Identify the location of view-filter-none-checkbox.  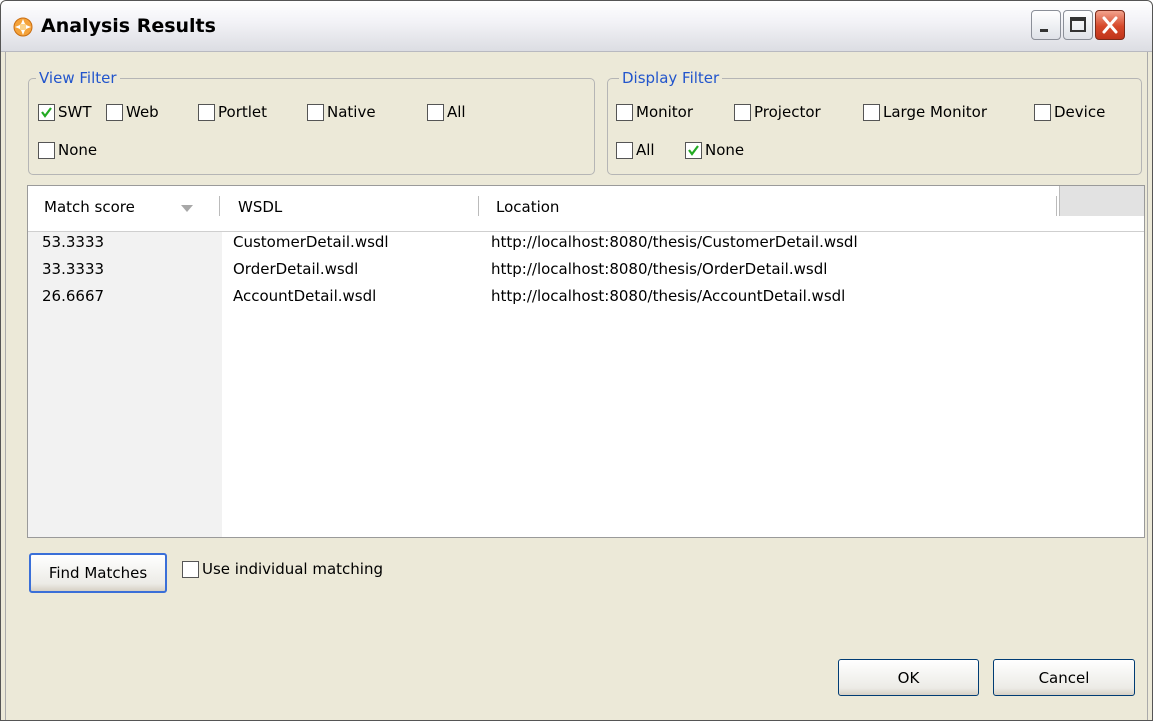
(46, 150).